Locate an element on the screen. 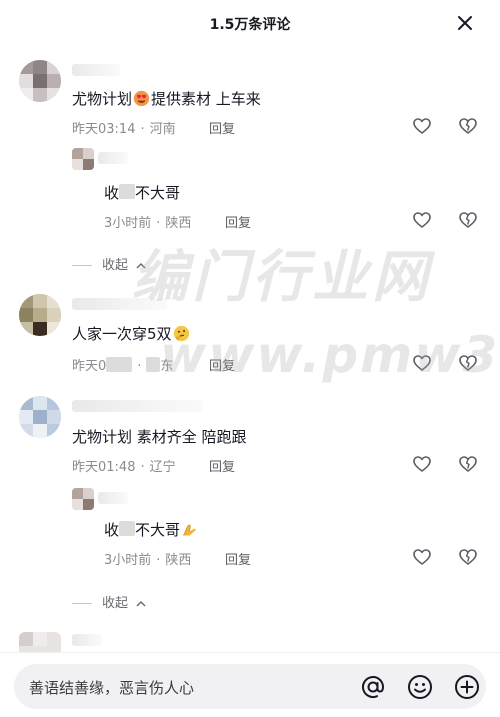 This screenshot has height=717, width=500. comment-text-part: 人家一次穿5双 is located at coordinates (122, 334).